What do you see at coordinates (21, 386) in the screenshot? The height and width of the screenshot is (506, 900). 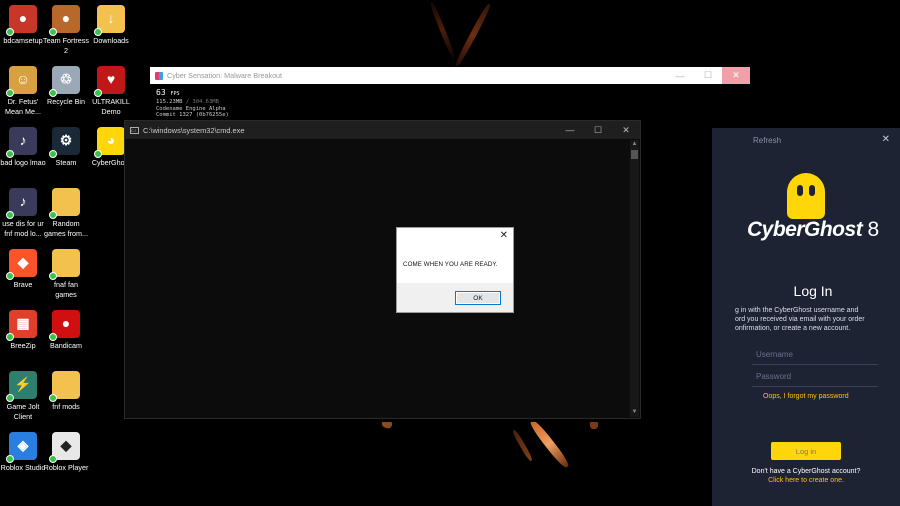 I see `game-jolt-icon: ⚡` at bounding box center [21, 386].